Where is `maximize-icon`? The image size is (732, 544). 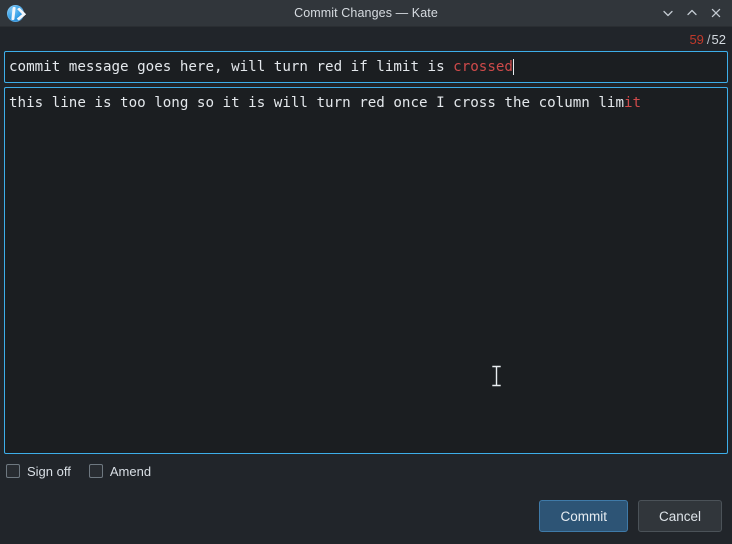
maximize-icon is located at coordinates (692, 13).